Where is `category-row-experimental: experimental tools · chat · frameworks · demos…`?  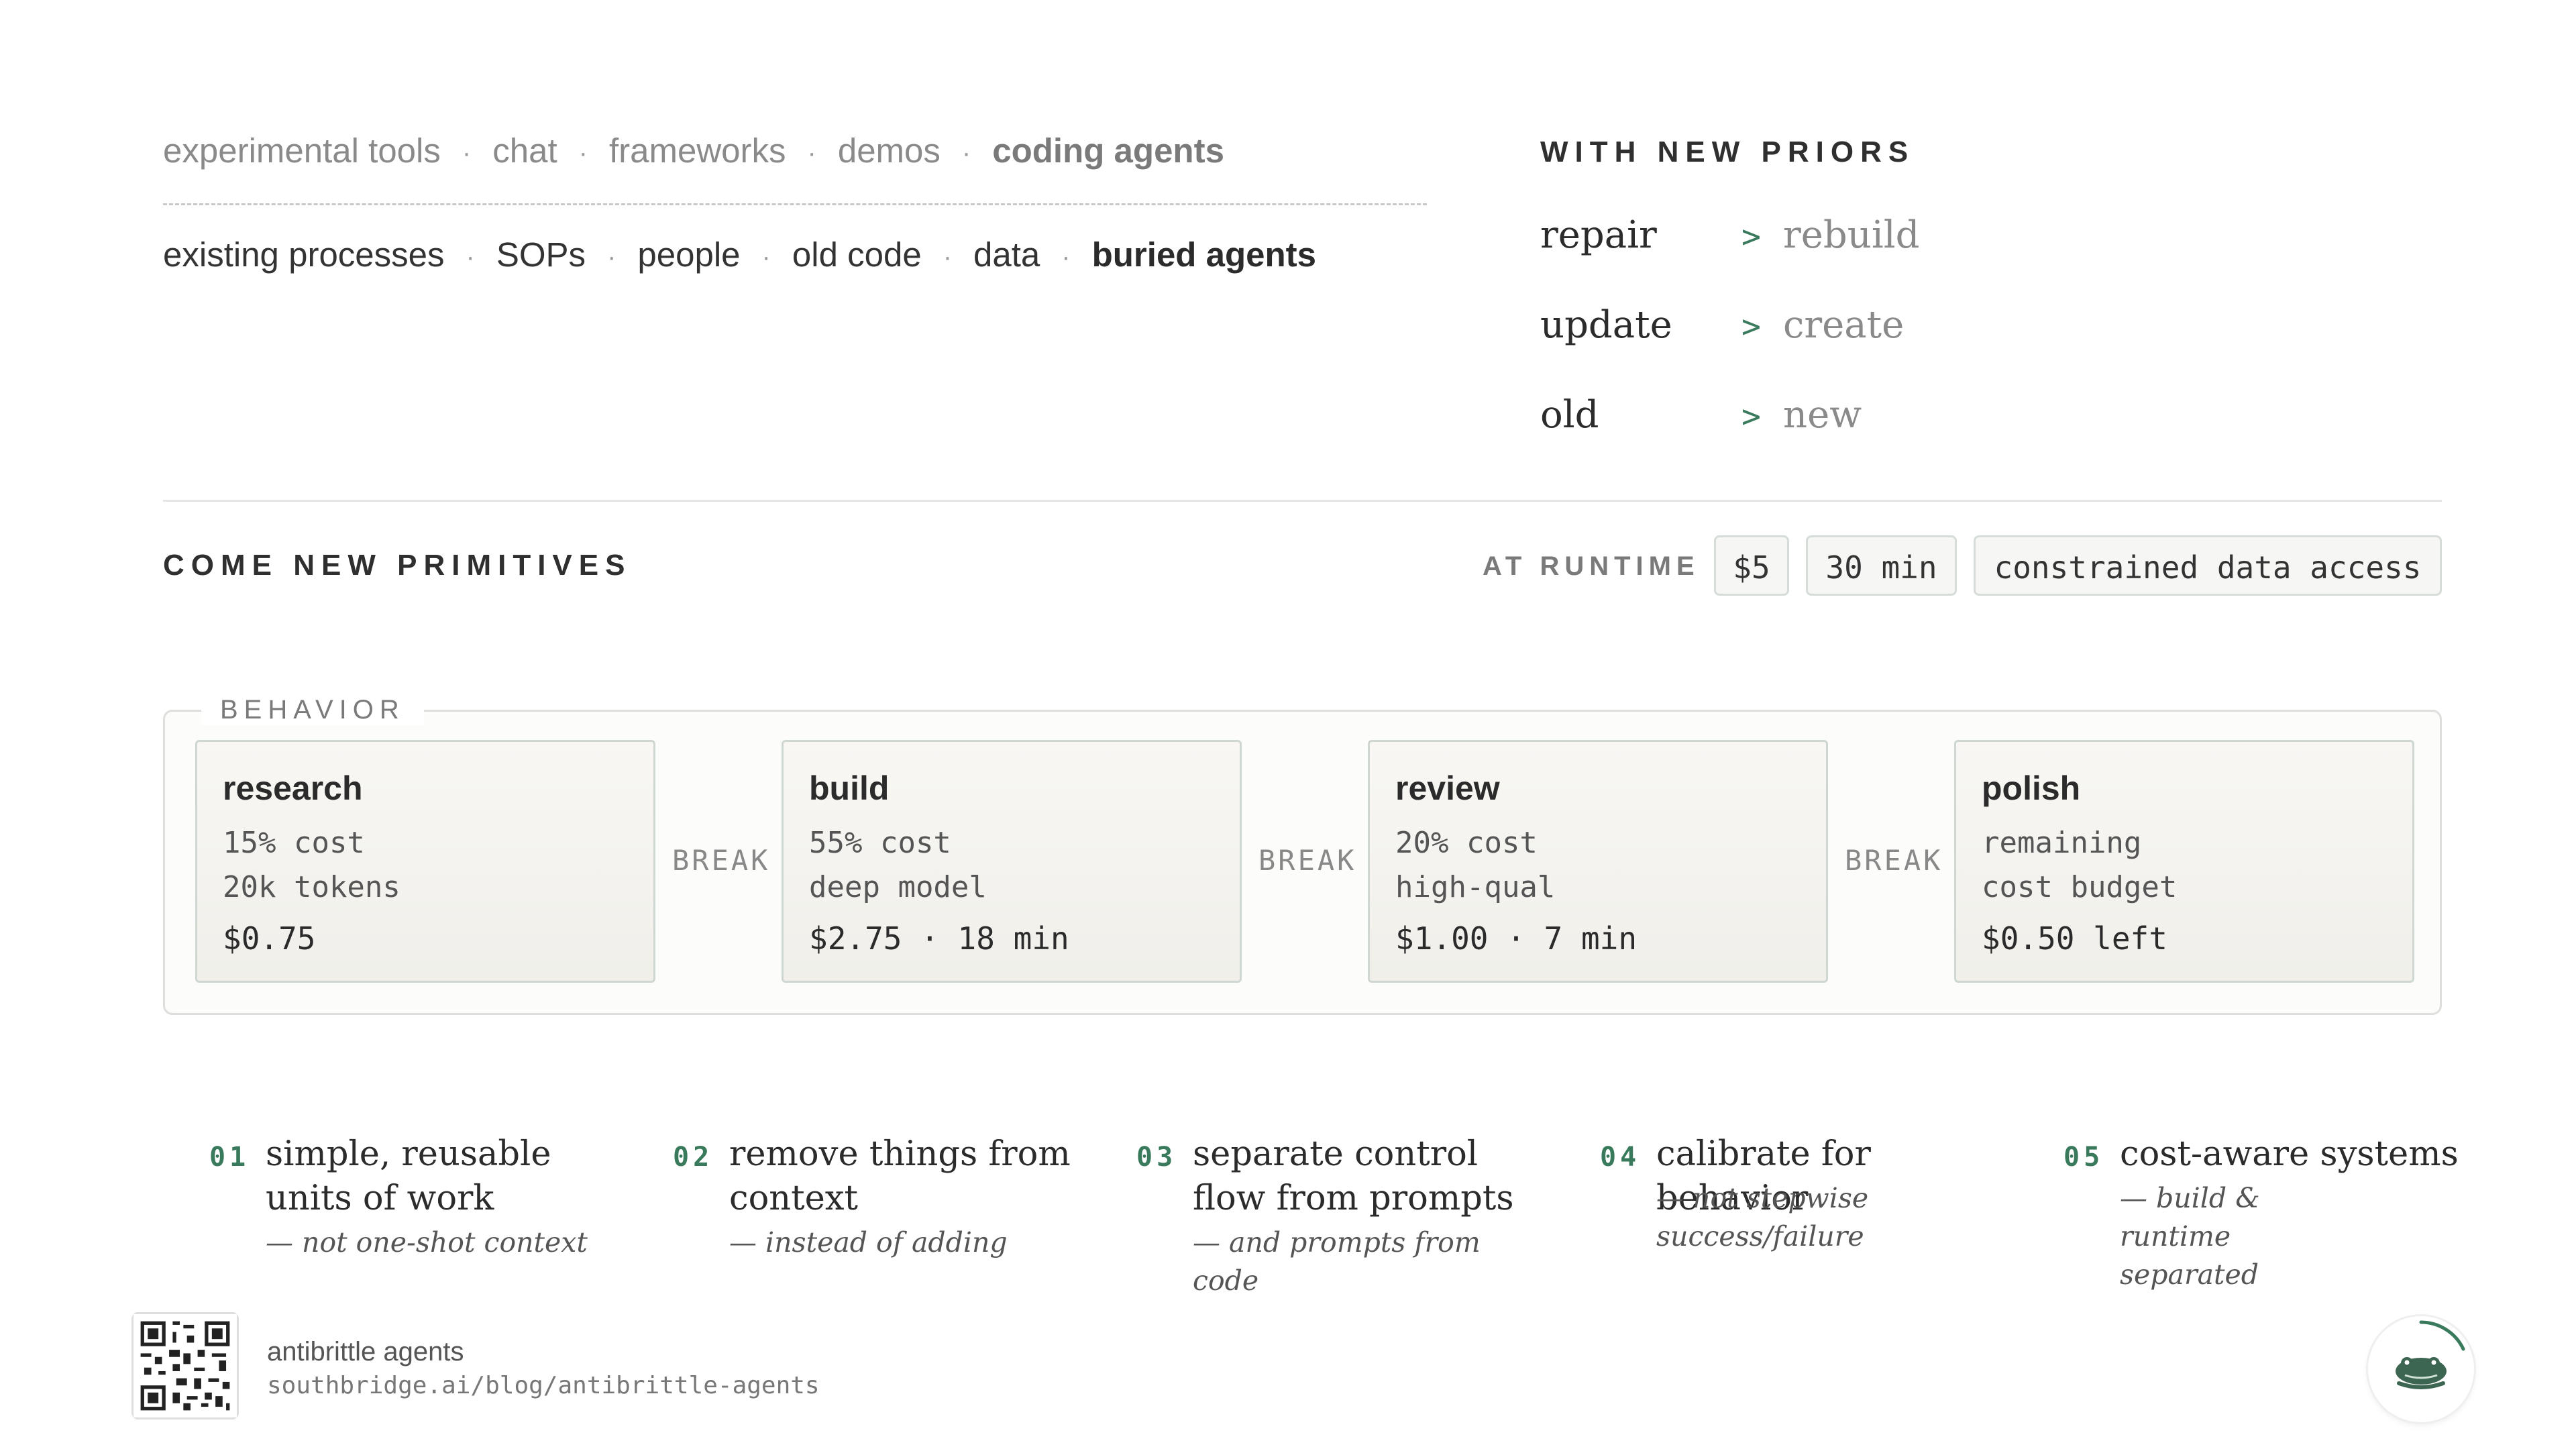 category-row-experimental: experimental tools · chat · frameworks · demos… is located at coordinates (693, 150).